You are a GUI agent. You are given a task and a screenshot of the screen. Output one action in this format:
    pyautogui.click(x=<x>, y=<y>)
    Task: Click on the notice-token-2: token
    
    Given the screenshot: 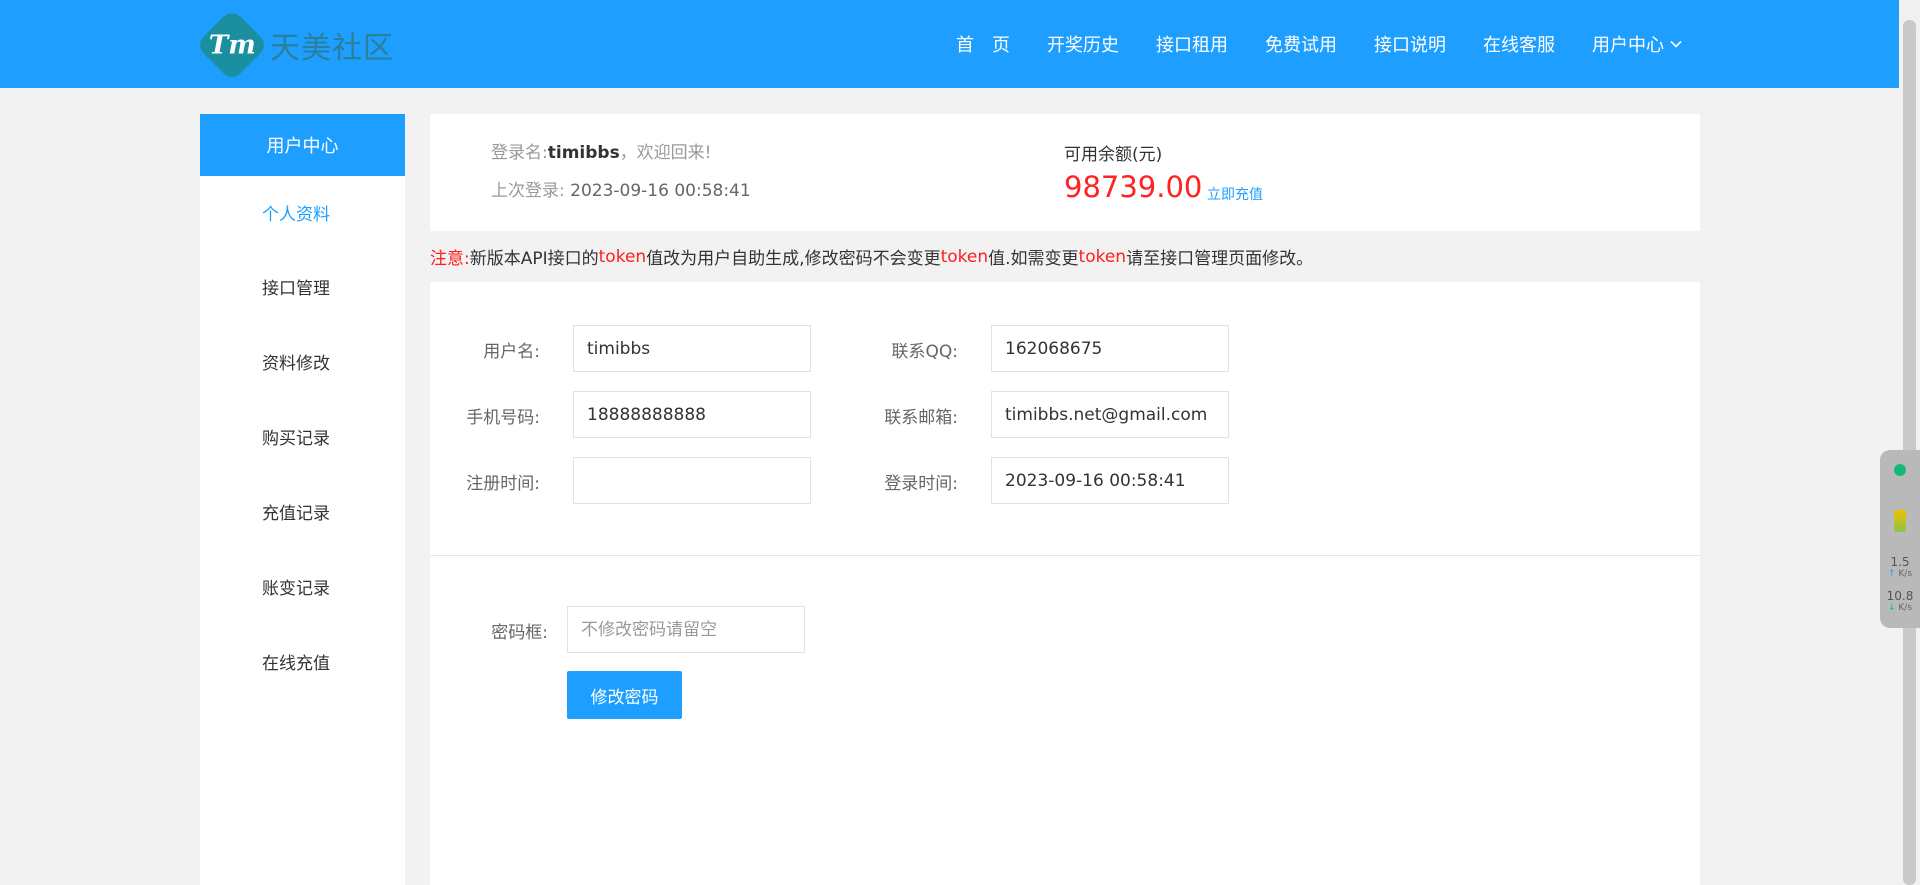 What is the action you would take?
    pyautogui.click(x=964, y=256)
    